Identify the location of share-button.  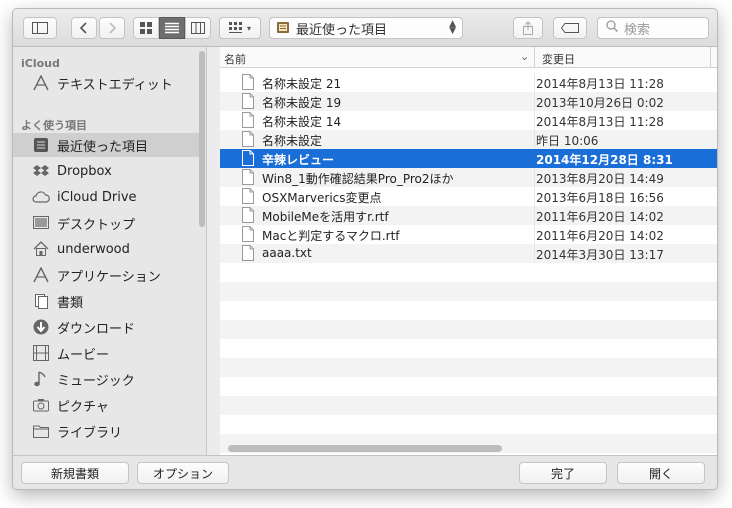
(528, 28).